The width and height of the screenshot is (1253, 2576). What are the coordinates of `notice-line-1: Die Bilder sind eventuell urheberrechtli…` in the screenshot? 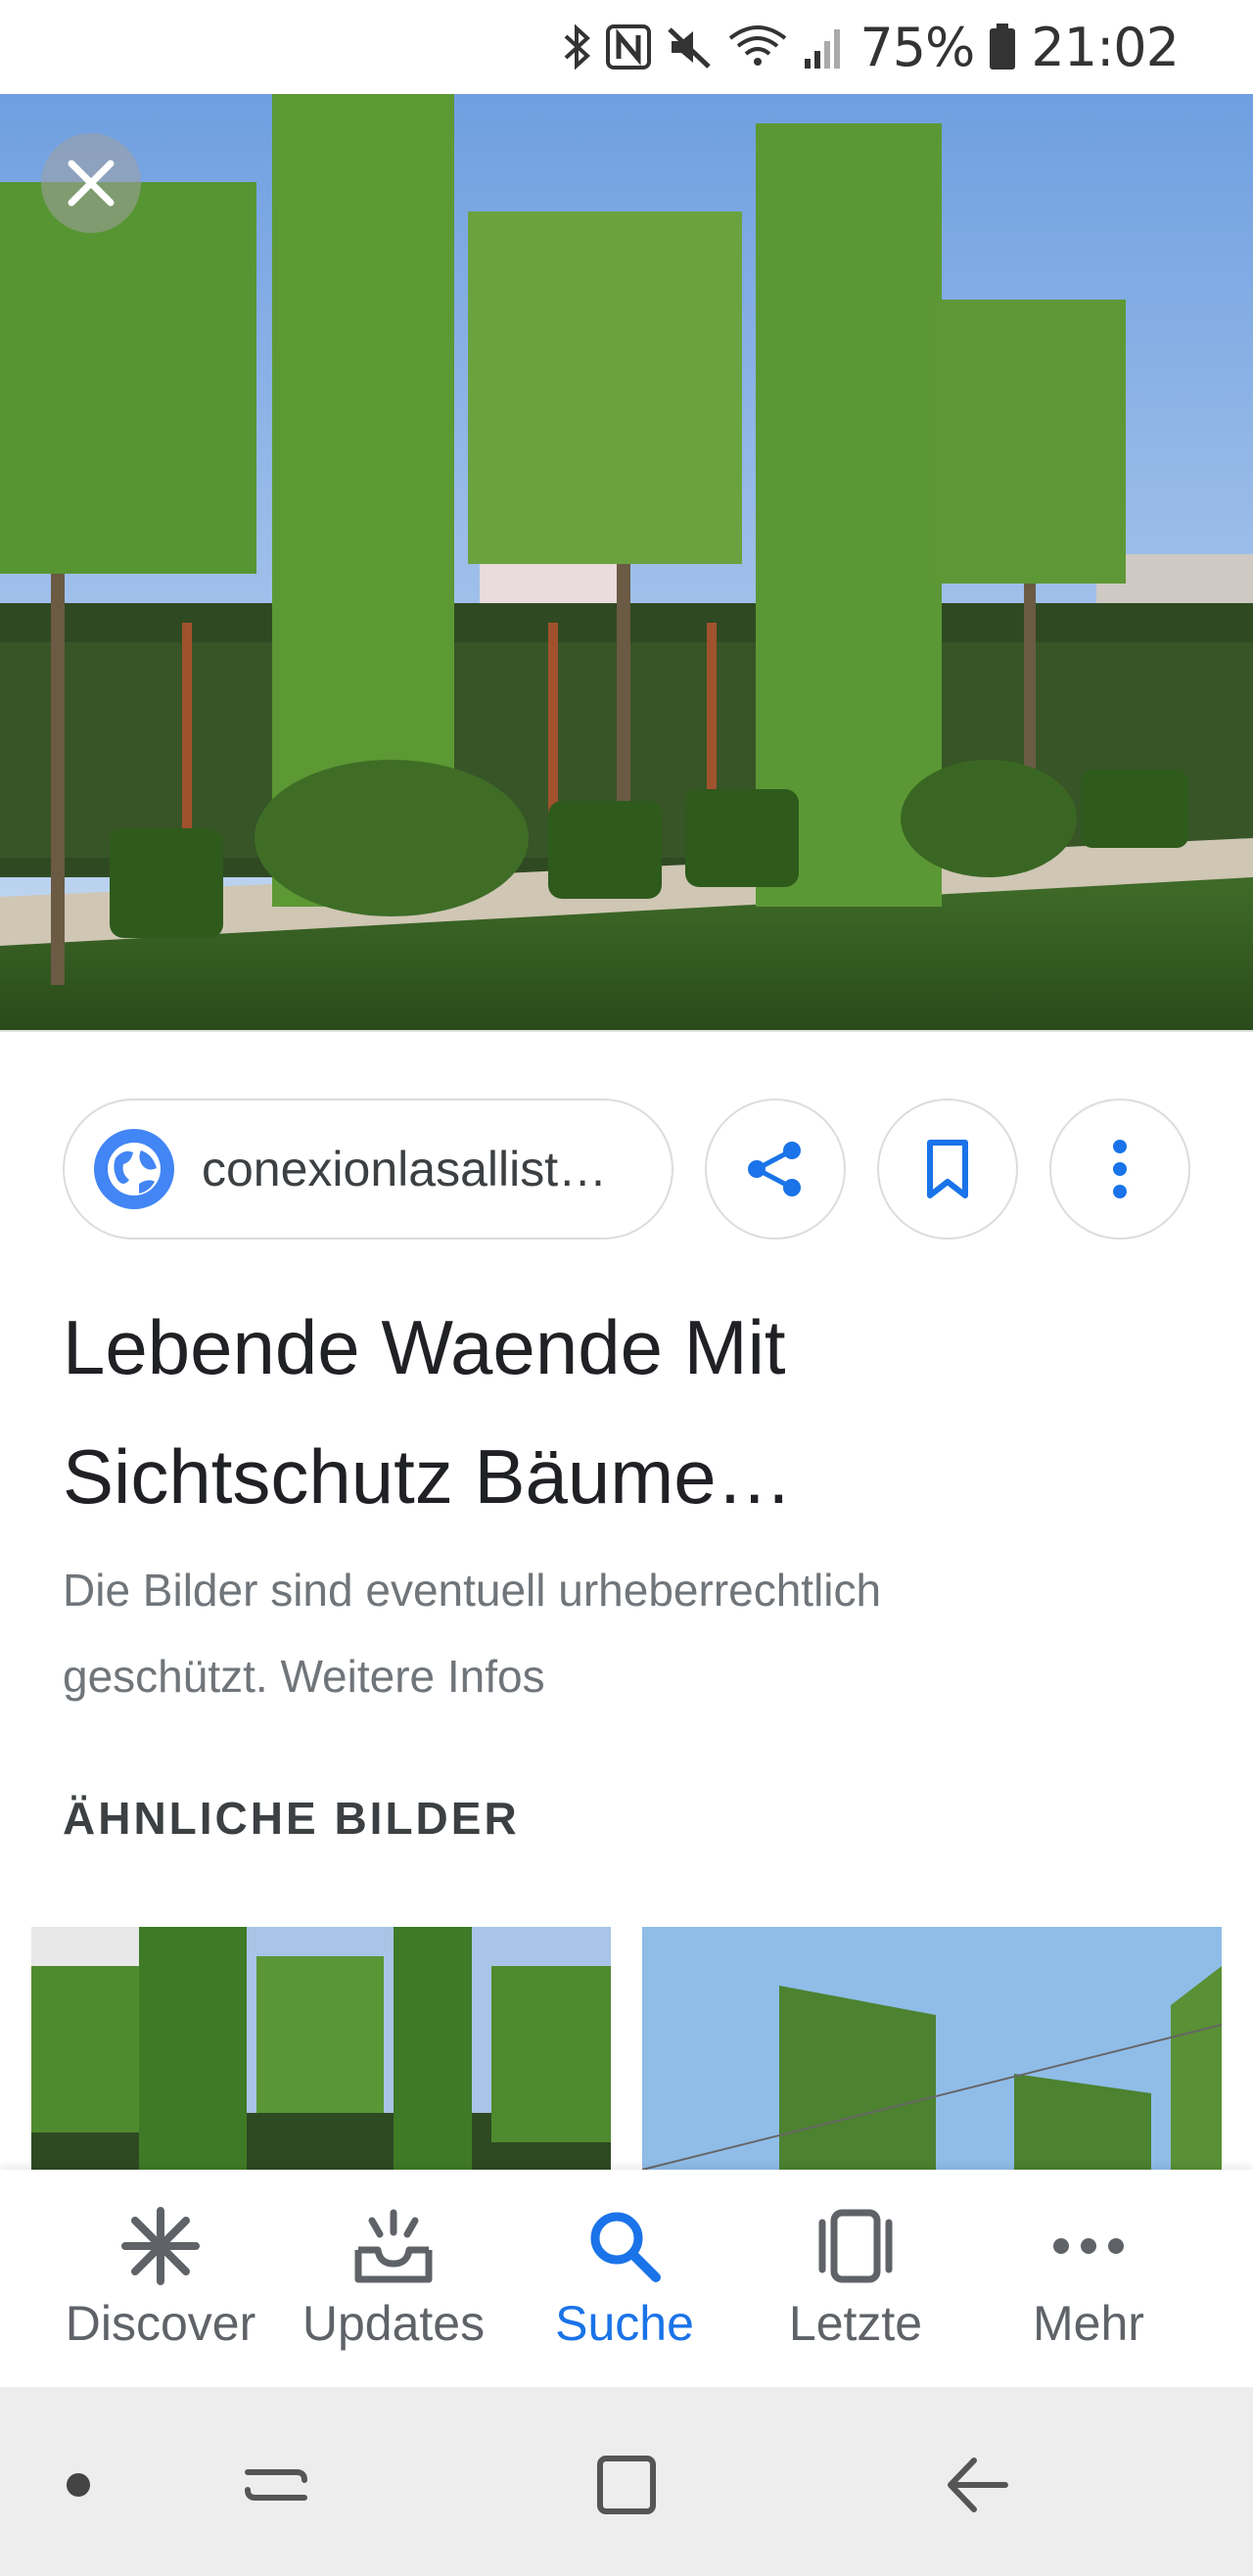 It's located at (472, 1591).